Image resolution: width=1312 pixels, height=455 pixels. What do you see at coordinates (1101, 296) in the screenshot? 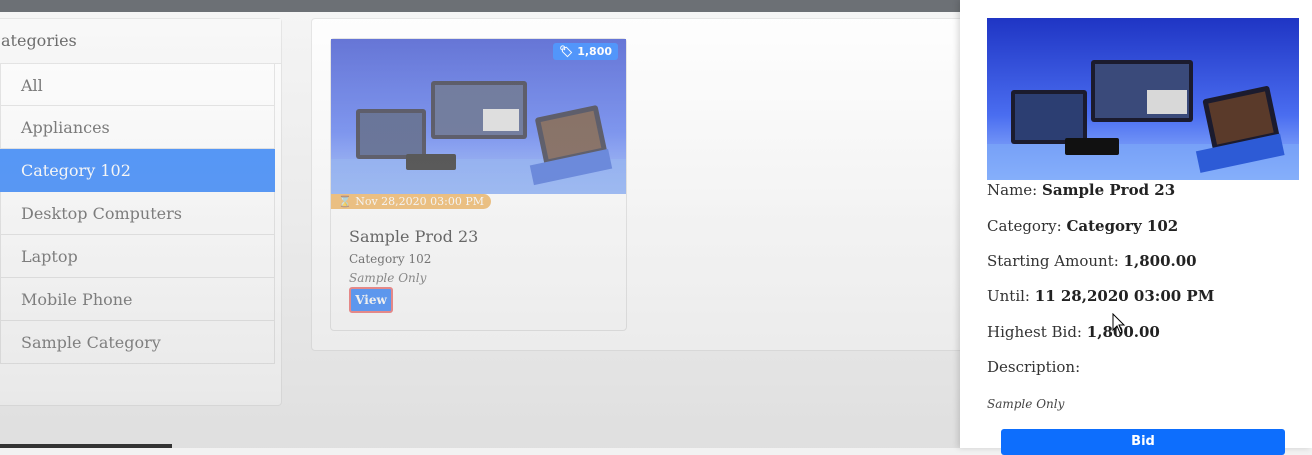
I see `detail-until: Until: 11 28,2020 03:00 PM` at bounding box center [1101, 296].